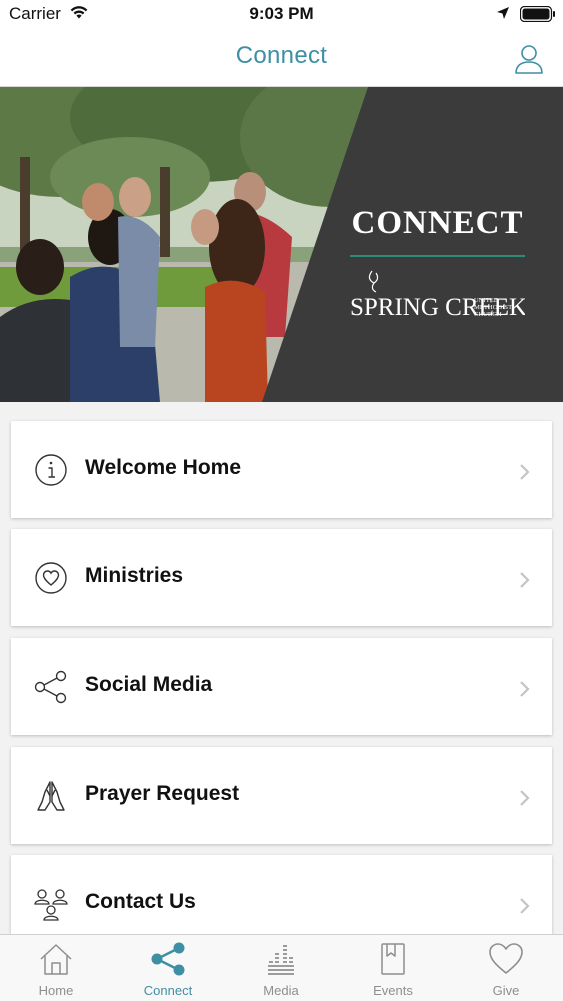 The image size is (563, 1001). Describe the element at coordinates (281, 960) in the screenshot. I see `equalizer-icon` at that location.